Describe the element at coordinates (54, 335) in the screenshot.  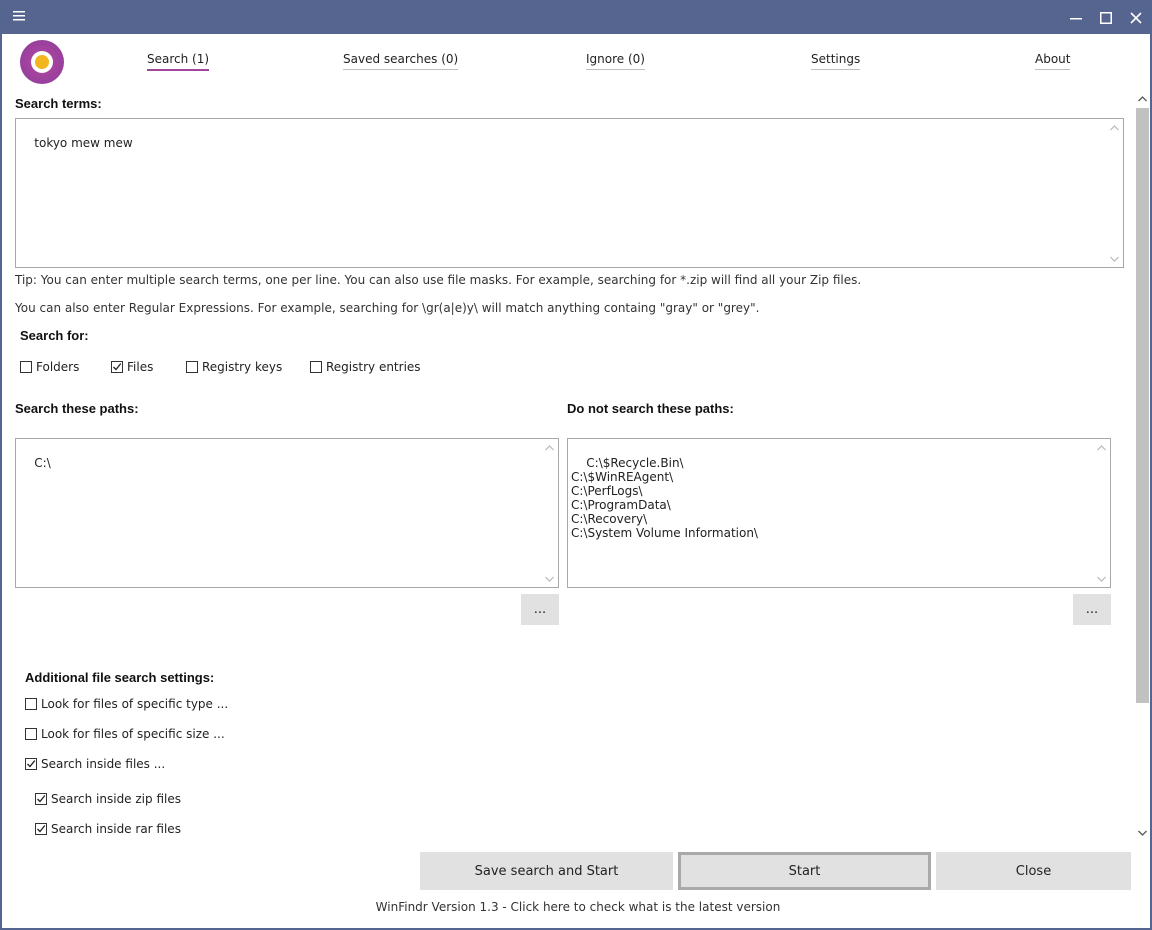
I see `search-for-label: Search for:` at that location.